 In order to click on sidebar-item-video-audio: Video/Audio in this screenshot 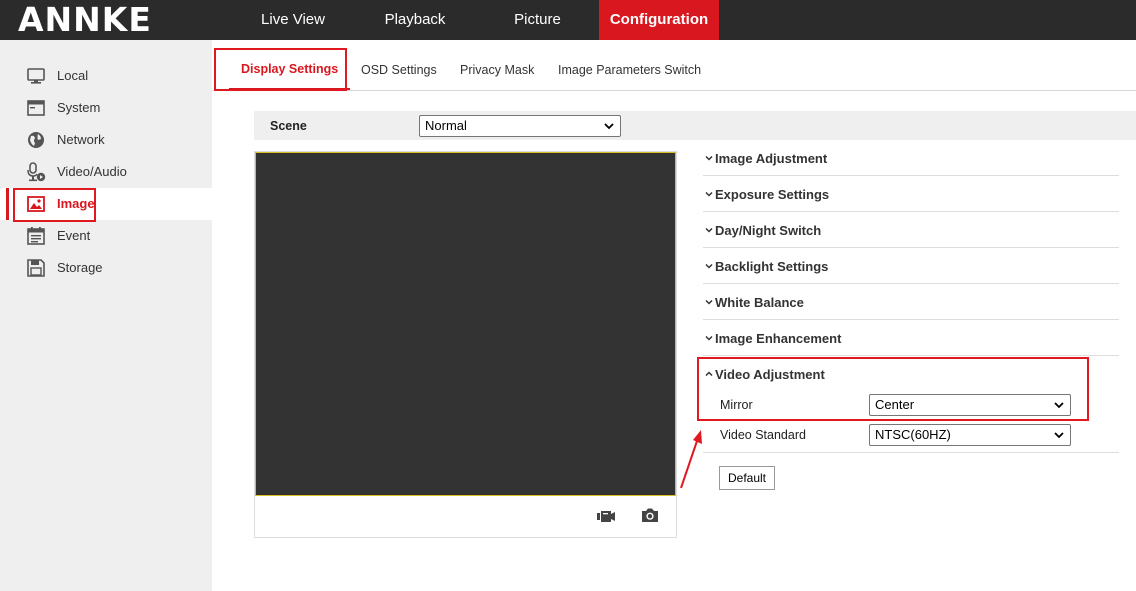, I will do `click(106, 172)`.